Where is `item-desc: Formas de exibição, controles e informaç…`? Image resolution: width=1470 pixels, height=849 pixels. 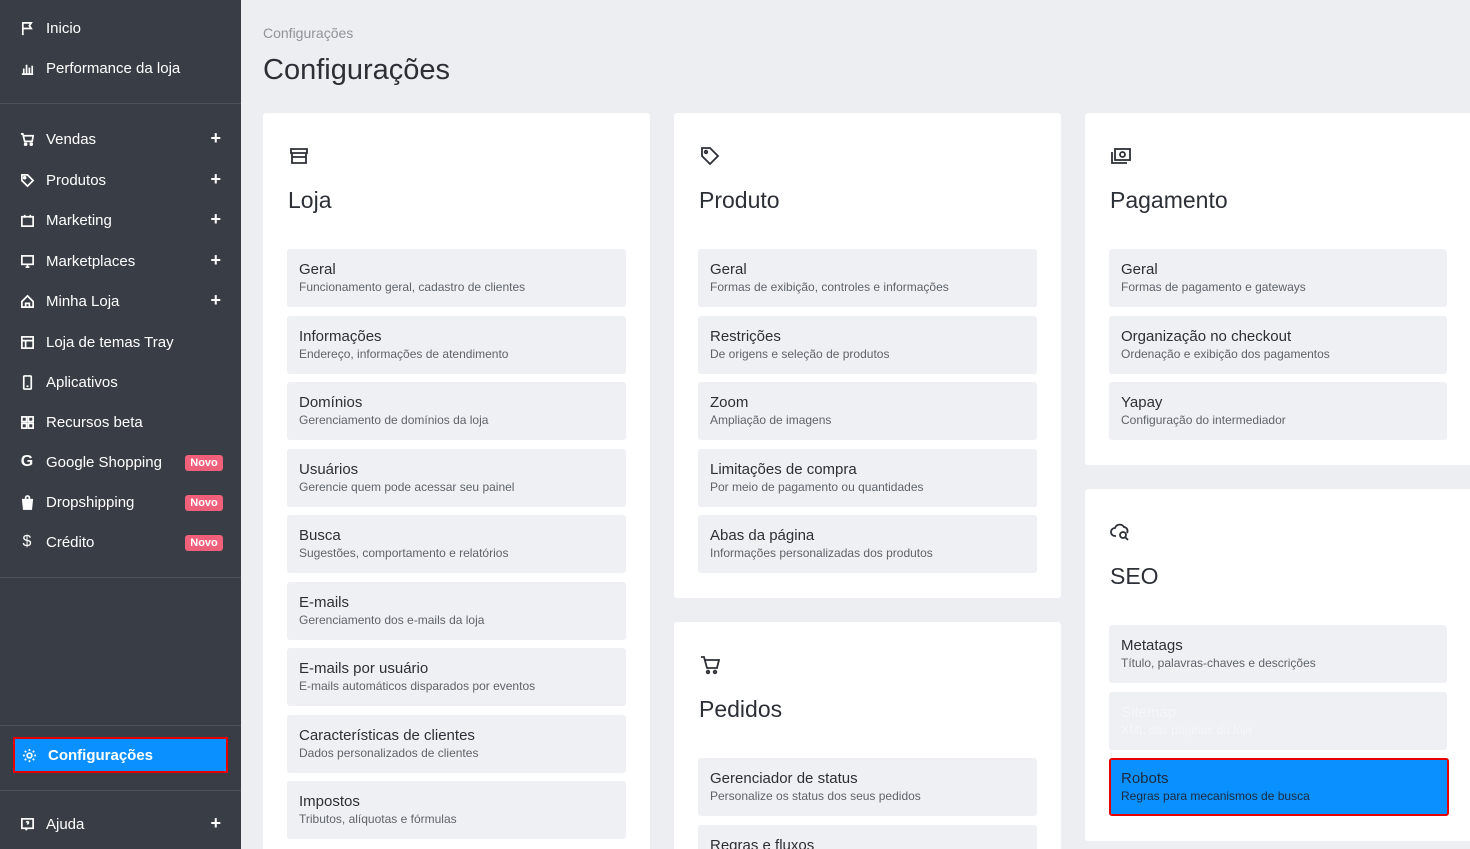 item-desc: Formas de exibição, controles e informaç… is located at coordinates (829, 287).